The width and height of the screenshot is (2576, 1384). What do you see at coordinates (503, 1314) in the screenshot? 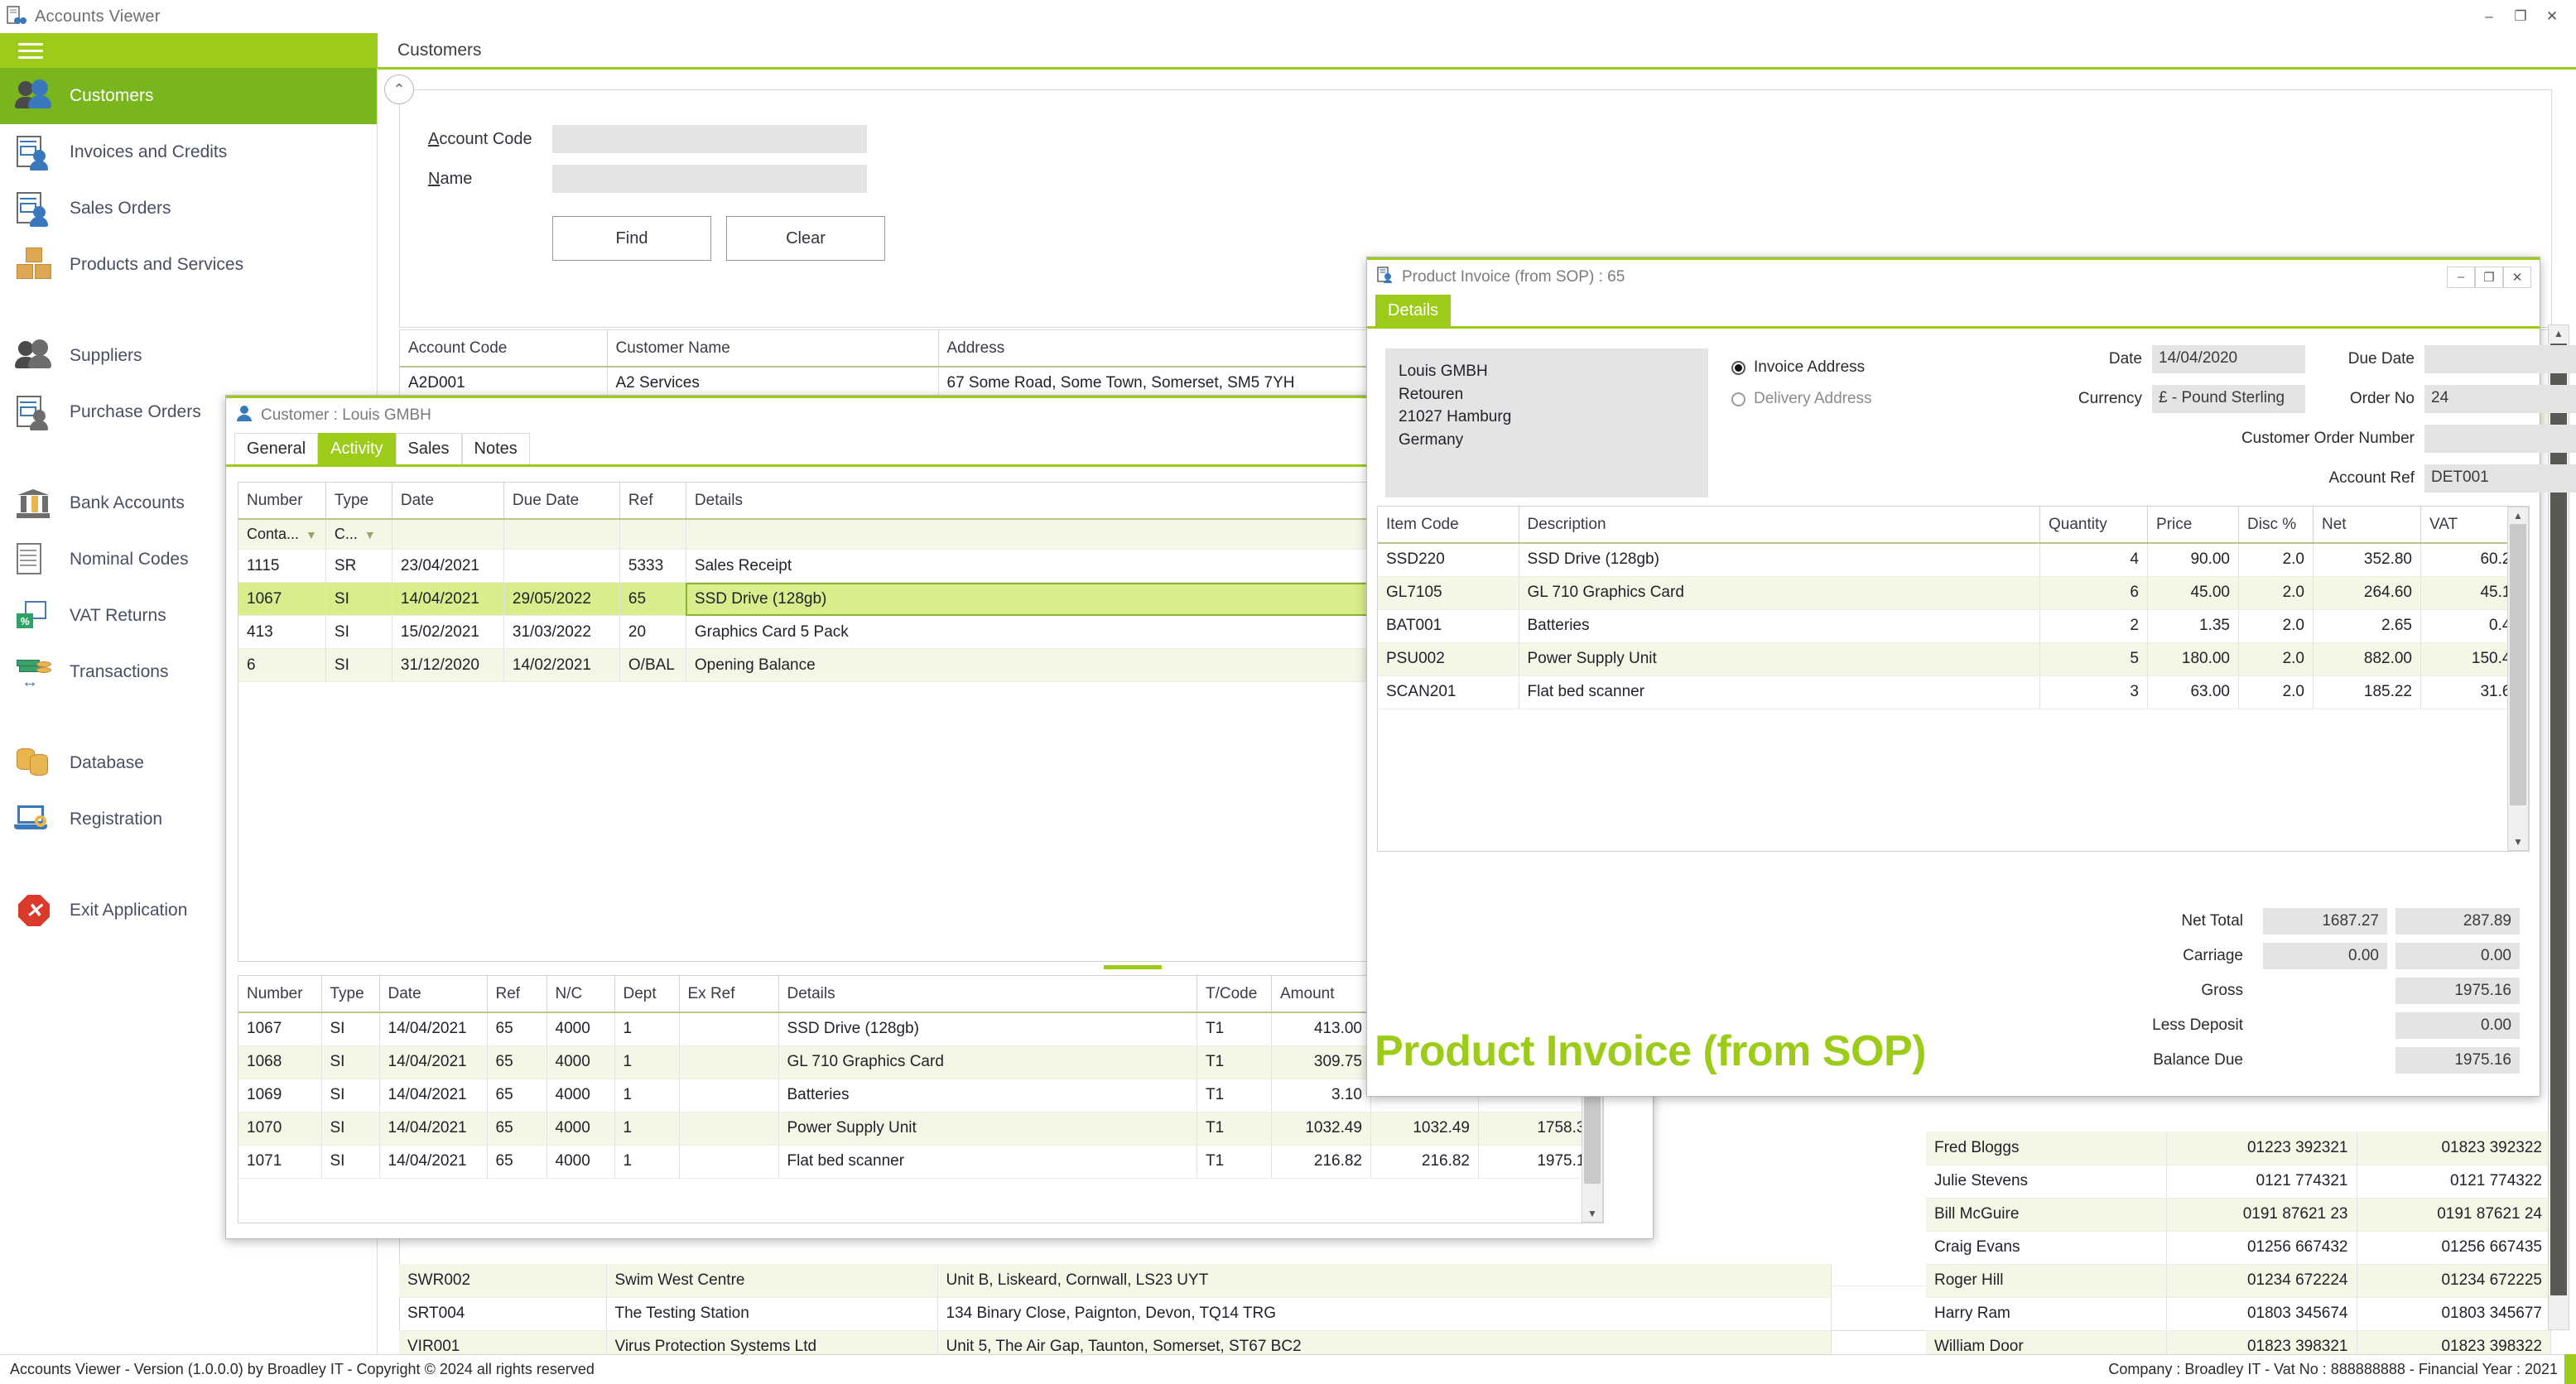
I see `cell-account-code: SRT004` at bounding box center [503, 1314].